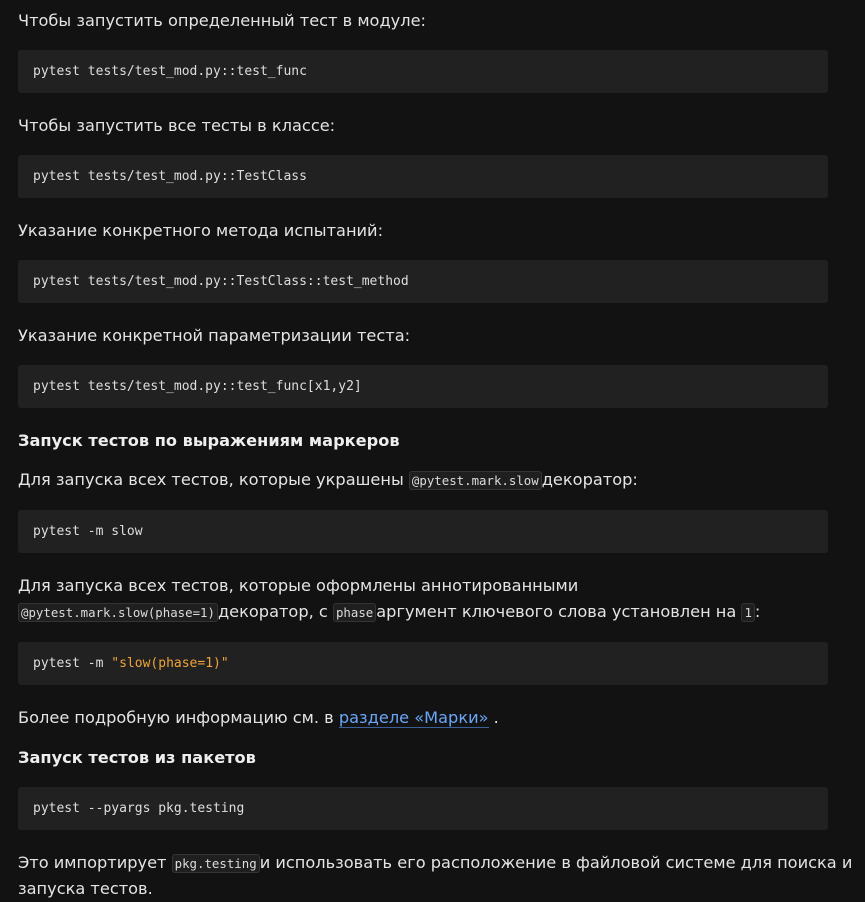  I want to click on inline-code-one: 1, so click(748, 612).